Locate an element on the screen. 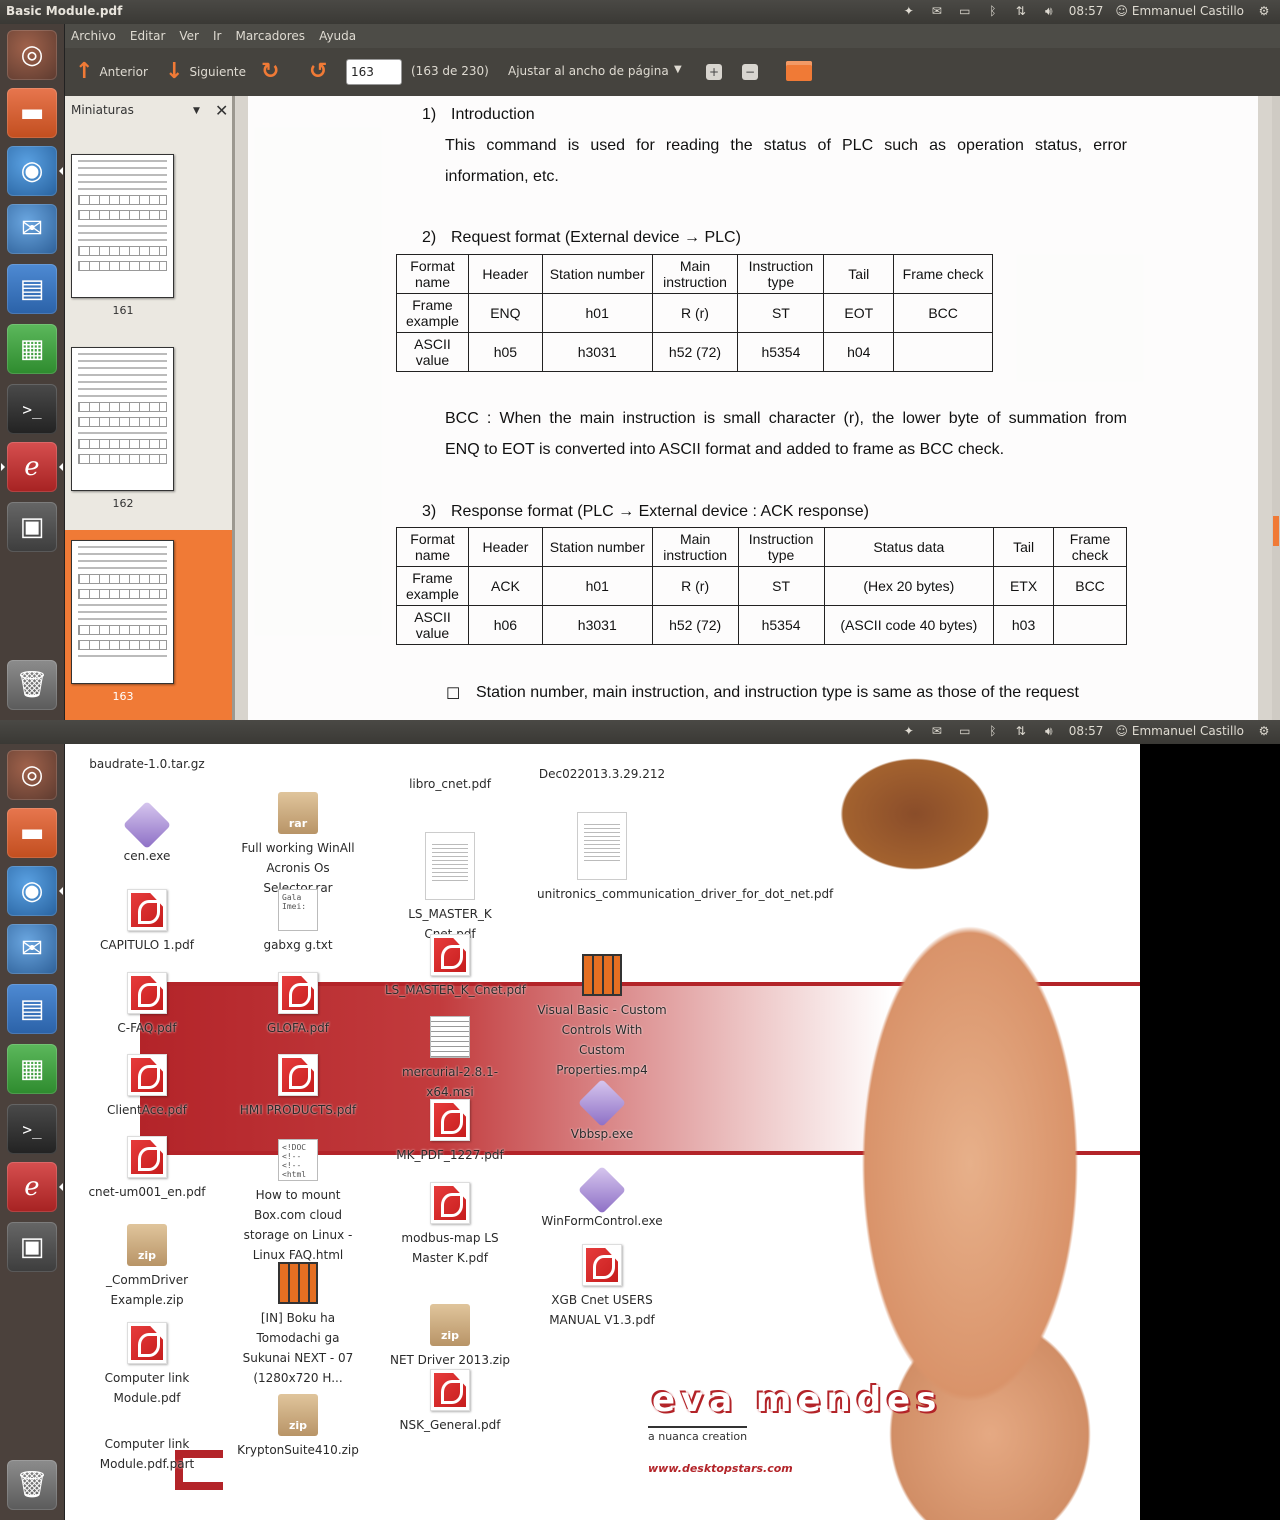 The image size is (1280, 1520). desktop-icon: zip NET Driver 2013.zip is located at coordinates (450, 1337).